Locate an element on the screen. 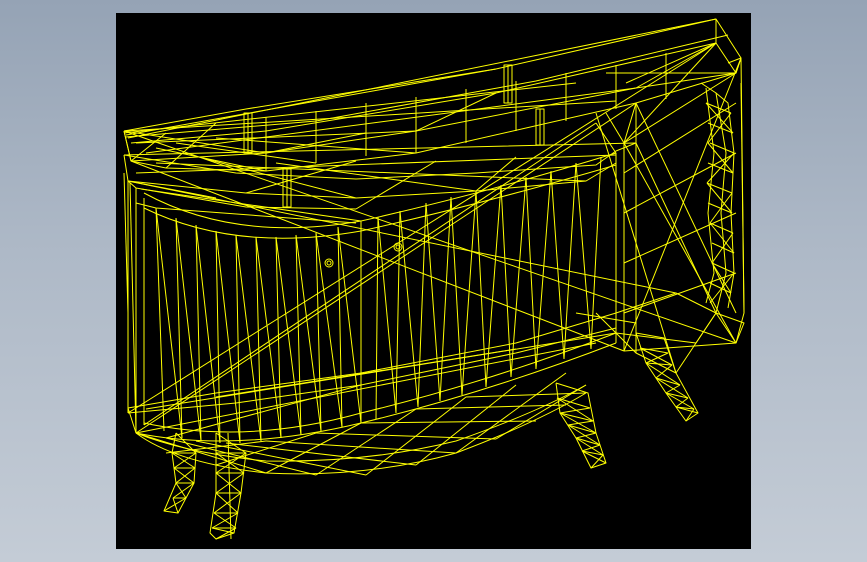  cabinet-frieze is located at coordinates (380, 183).